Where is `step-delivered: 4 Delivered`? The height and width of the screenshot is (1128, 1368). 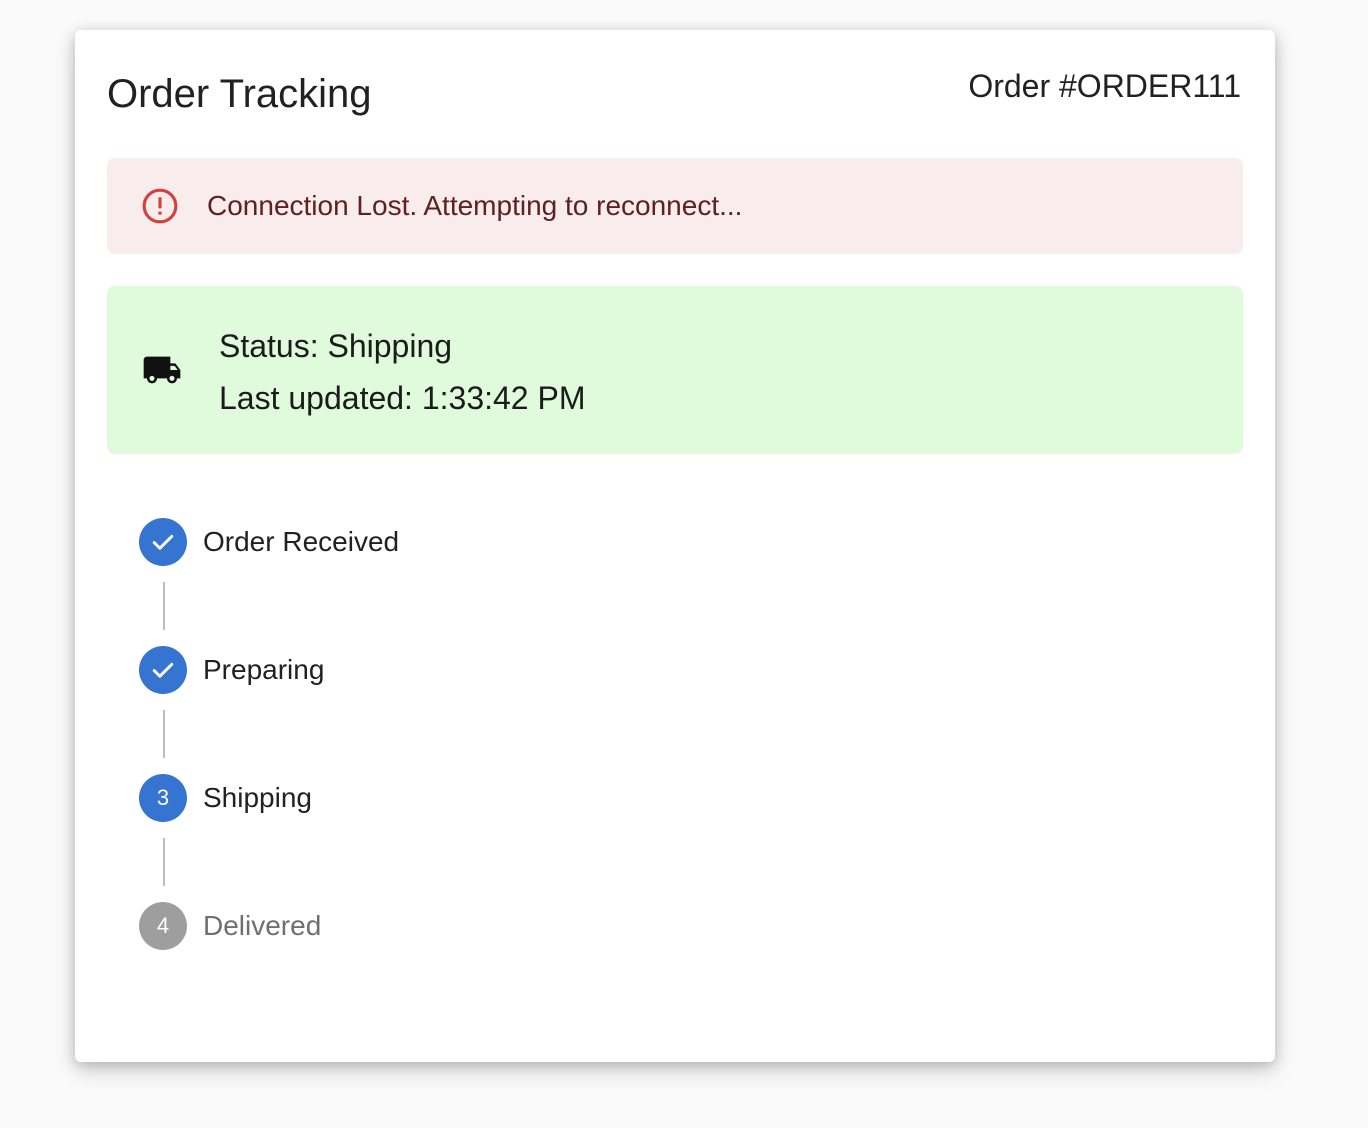 step-delivered: 4 Delivered is located at coordinates (230, 926).